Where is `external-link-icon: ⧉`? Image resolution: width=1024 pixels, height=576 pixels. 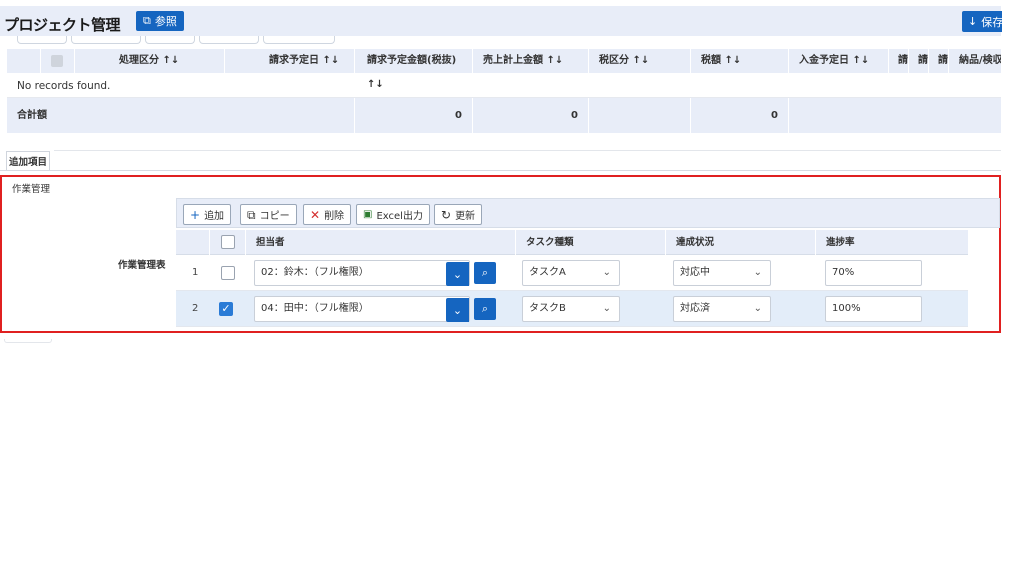 external-link-icon: ⧉ is located at coordinates (147, 20).